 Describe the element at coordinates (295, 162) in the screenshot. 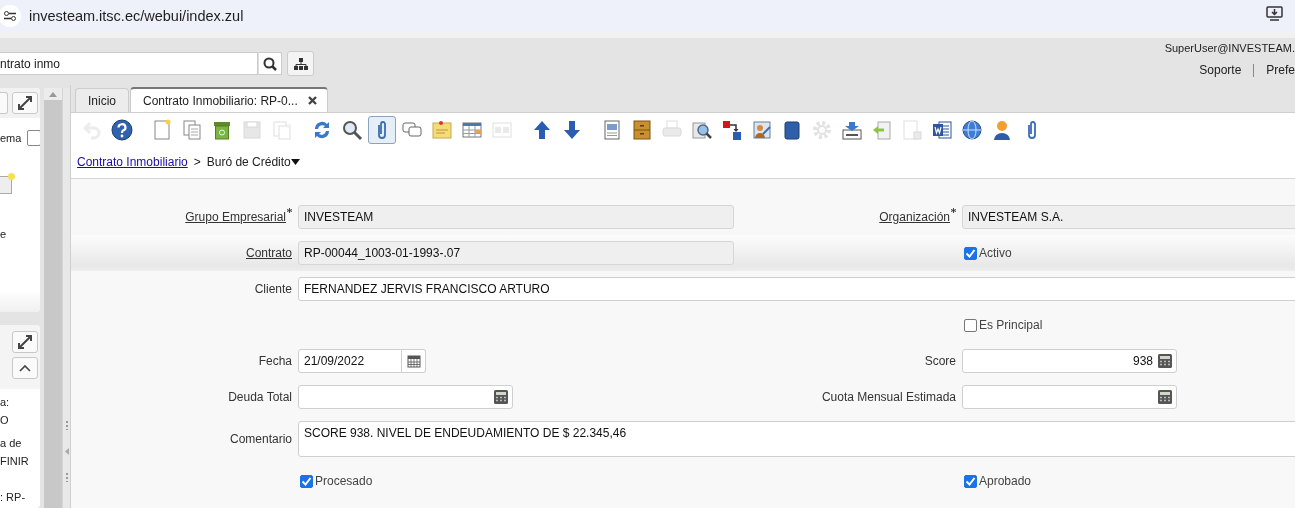

I see `caret-icon` at that location.